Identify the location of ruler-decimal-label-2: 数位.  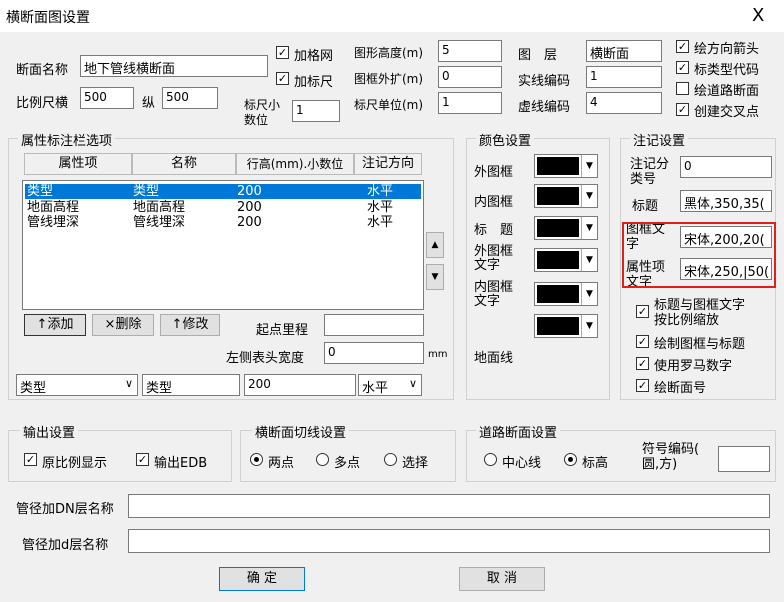
(256, 120).